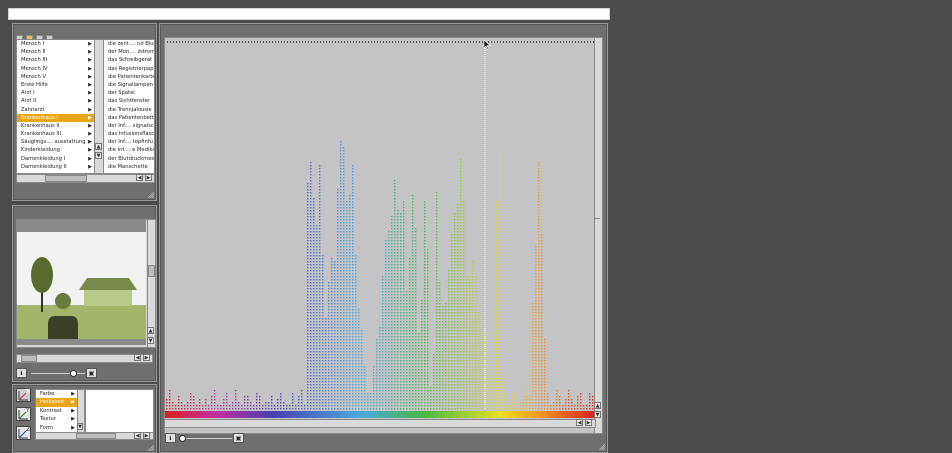  I want to click on property-list-scrollbar: ▼, so click(81, 411).